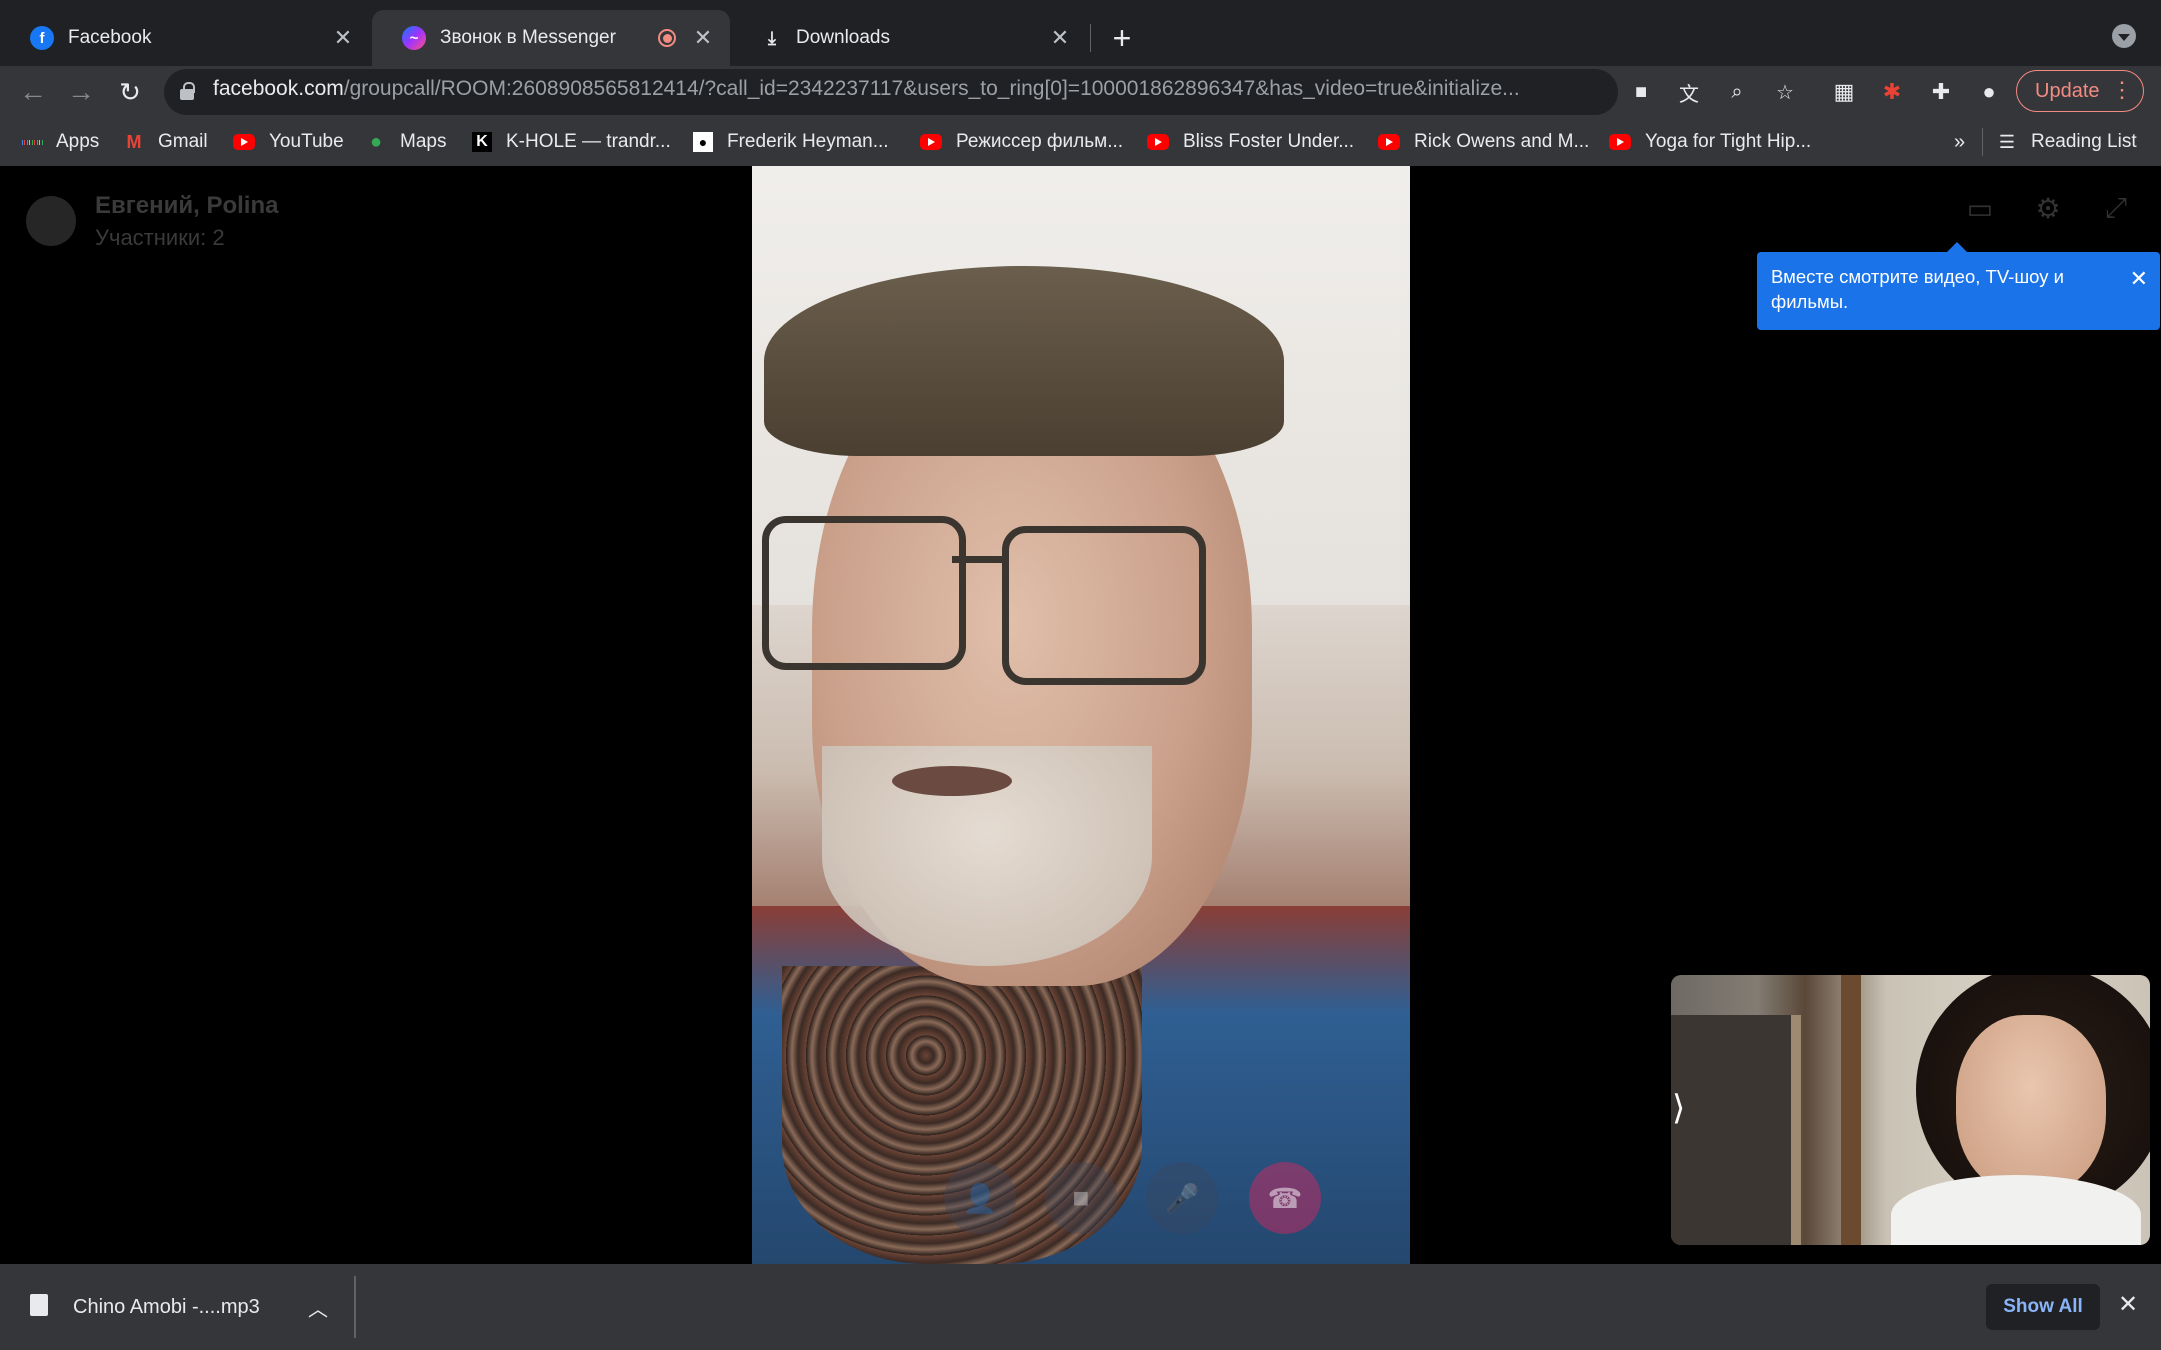 Image resolution: width=2161 pixels, height=1350 pixels. I want to click on reload-icon: ↻, so click(130, 92).